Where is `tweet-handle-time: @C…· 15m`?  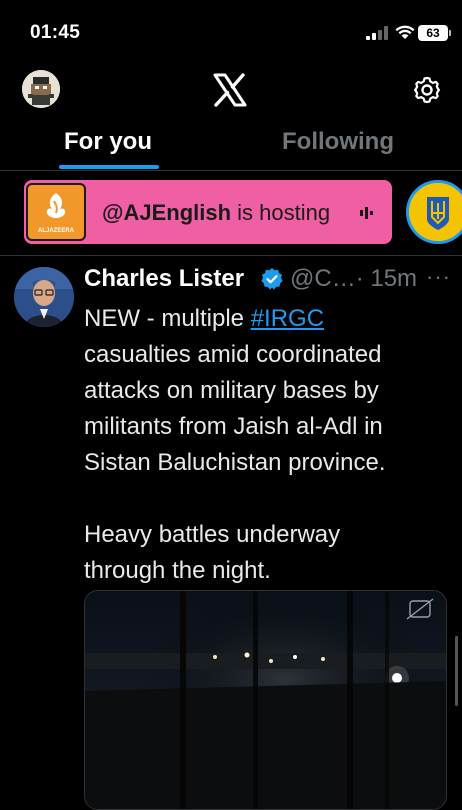 tweet-handle-time: @C…· 15m is located at coordinates (353, 279).